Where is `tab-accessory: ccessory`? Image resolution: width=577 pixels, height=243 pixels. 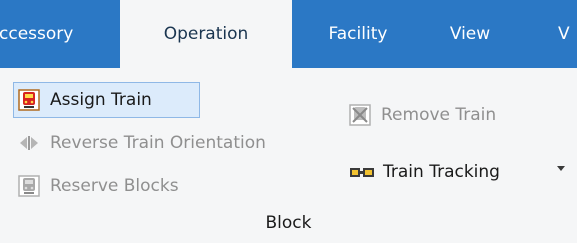 tab-accessory: ccessory is located at coordinates (60, 34).